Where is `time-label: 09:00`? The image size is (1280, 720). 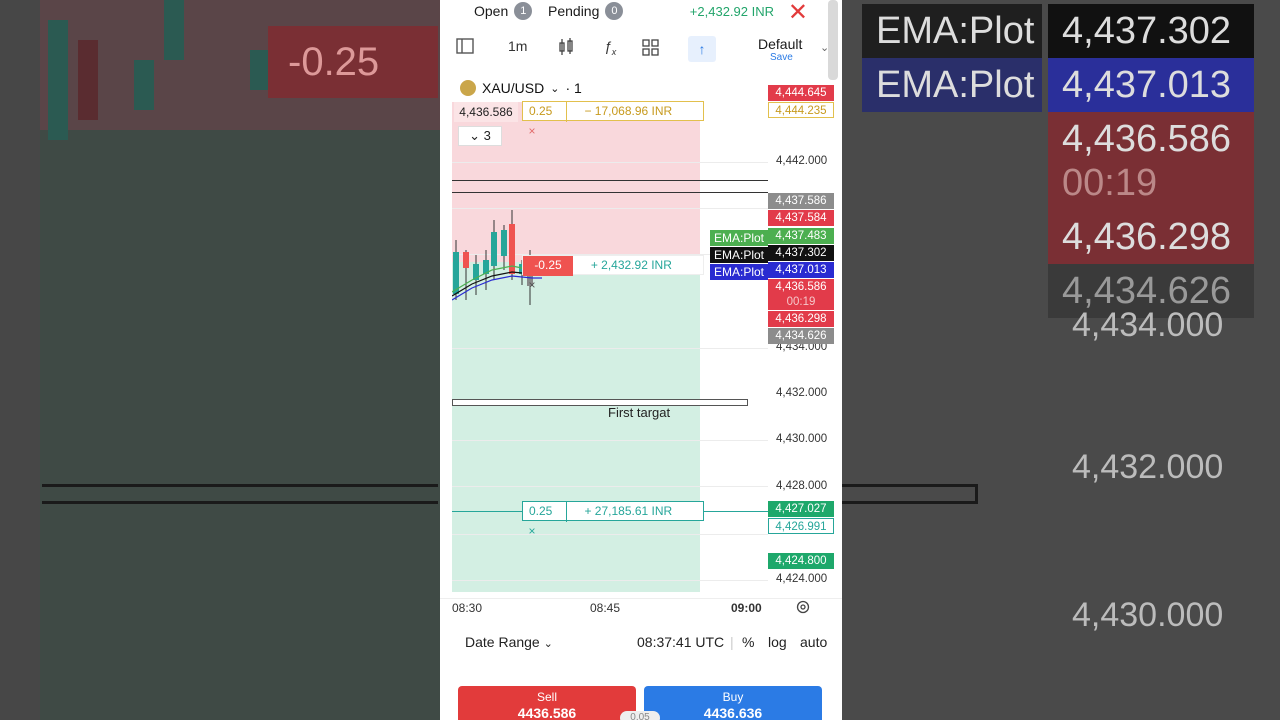 time-label: 09:00 is located at coordinates (746, 608).